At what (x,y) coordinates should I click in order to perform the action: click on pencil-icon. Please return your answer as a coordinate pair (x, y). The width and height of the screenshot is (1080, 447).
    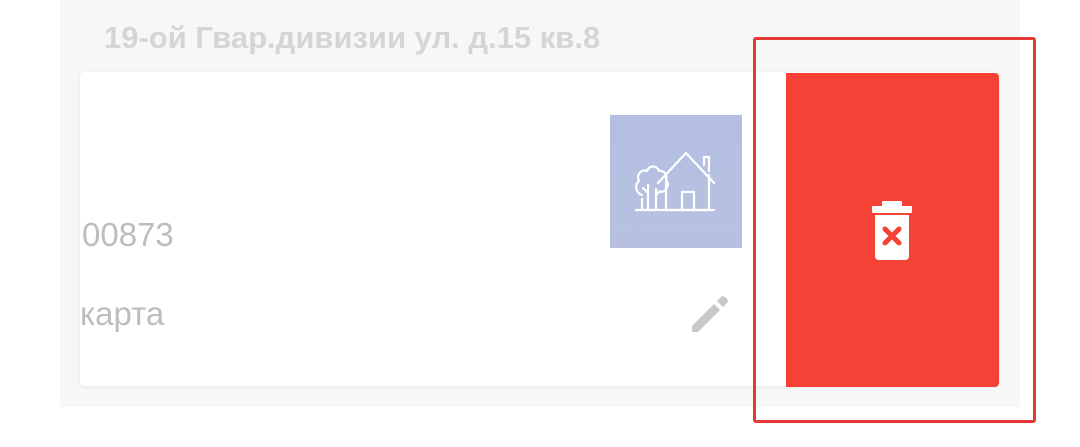
    Looking at the image, I should click on (710, 314).